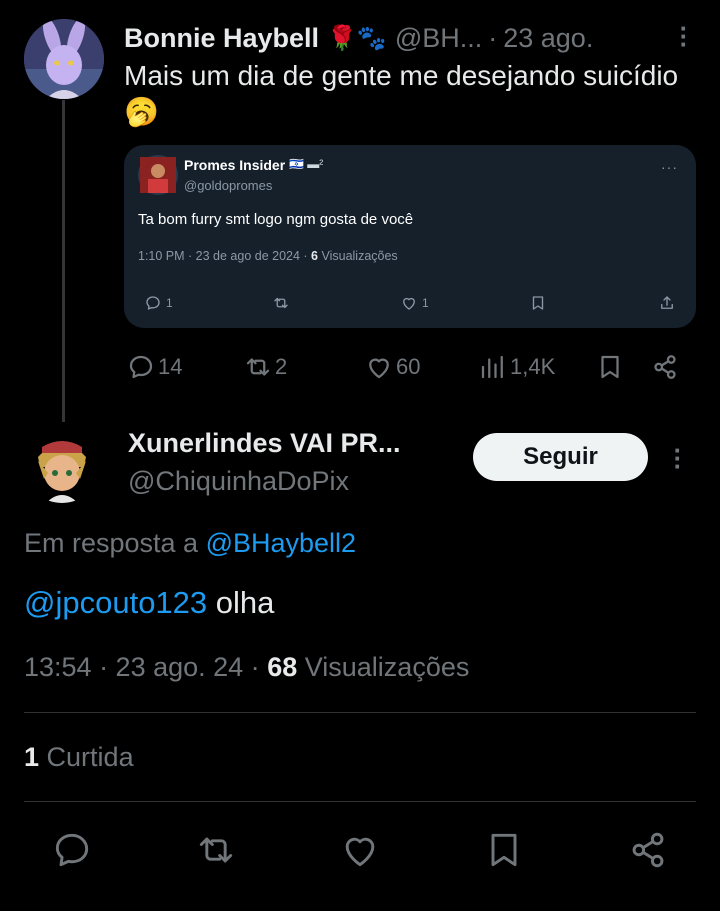  What do you see at coordinates (425, 303) in the screenshot?
I see `quoted-like-count: 1` at bounding box center [425, 303].